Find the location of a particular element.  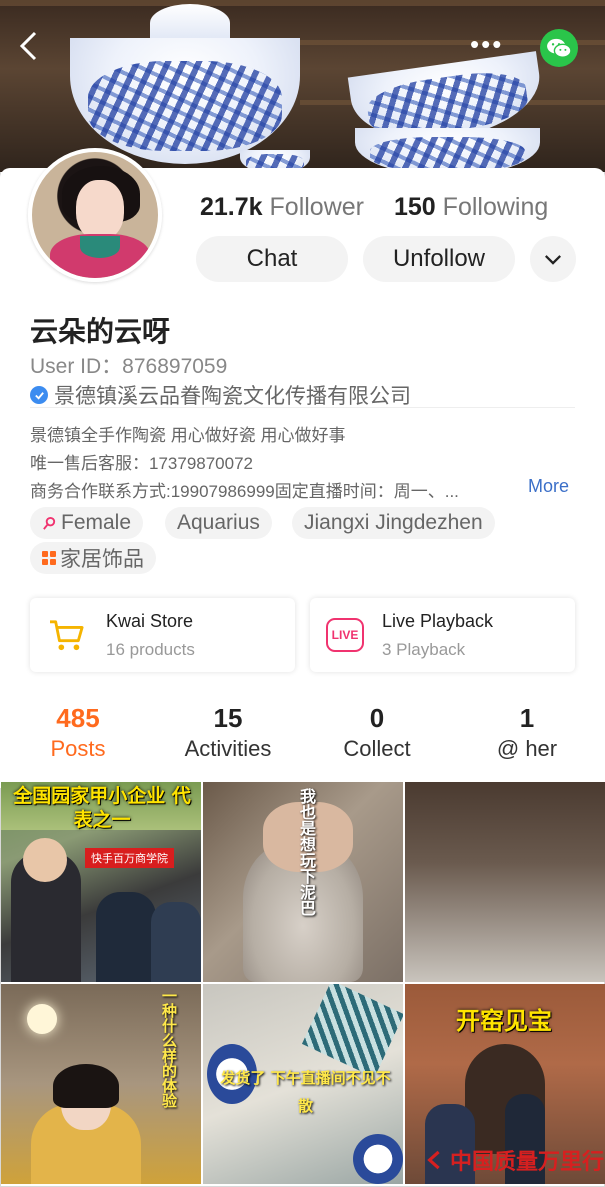

watermark-logo: 中国质量万里行 is located at coordinates (515, 1160).